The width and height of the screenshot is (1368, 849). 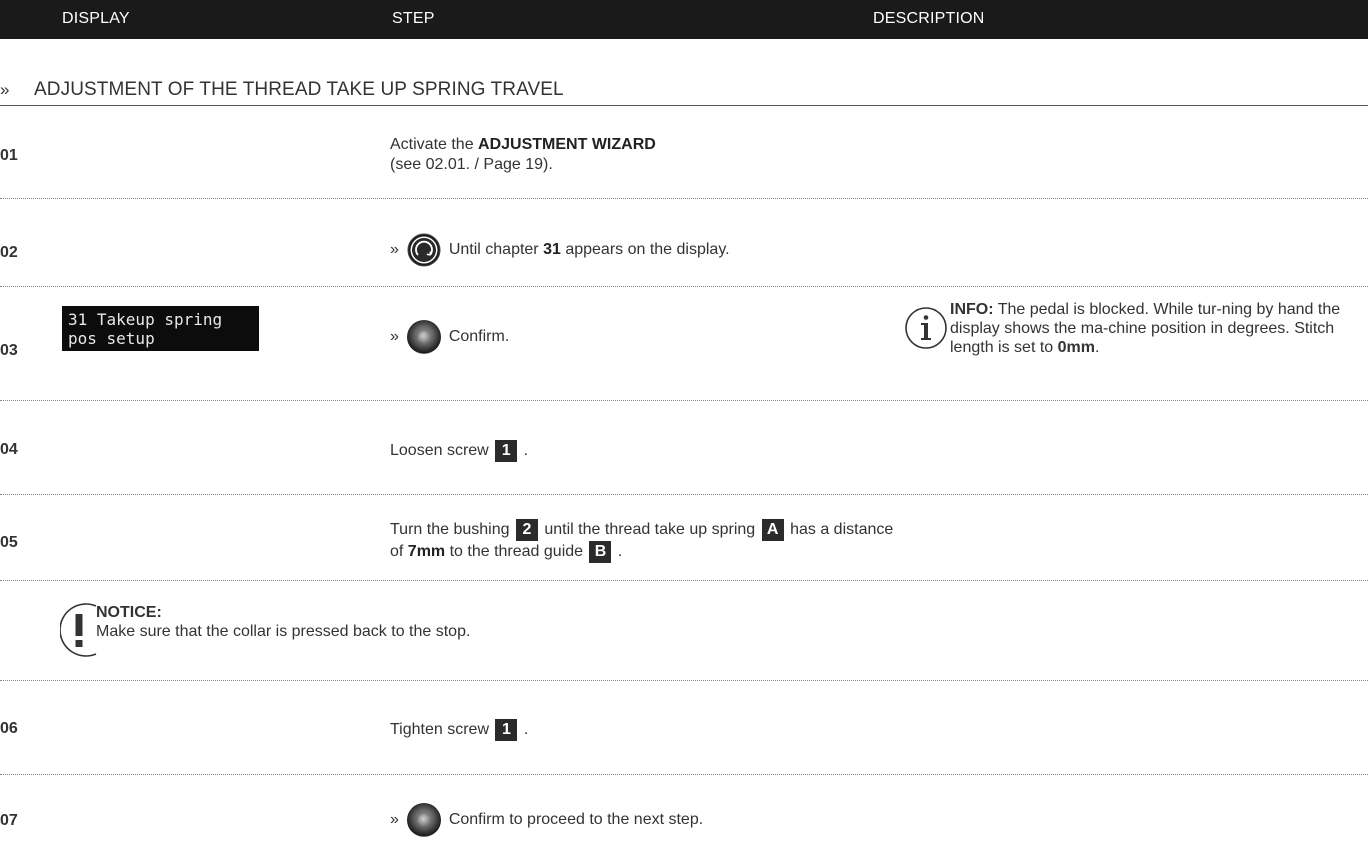 What do you see at coordinates (9, 449) in the screenshot?
I see `step-number-04: 04` at bounding box center [9, 449].